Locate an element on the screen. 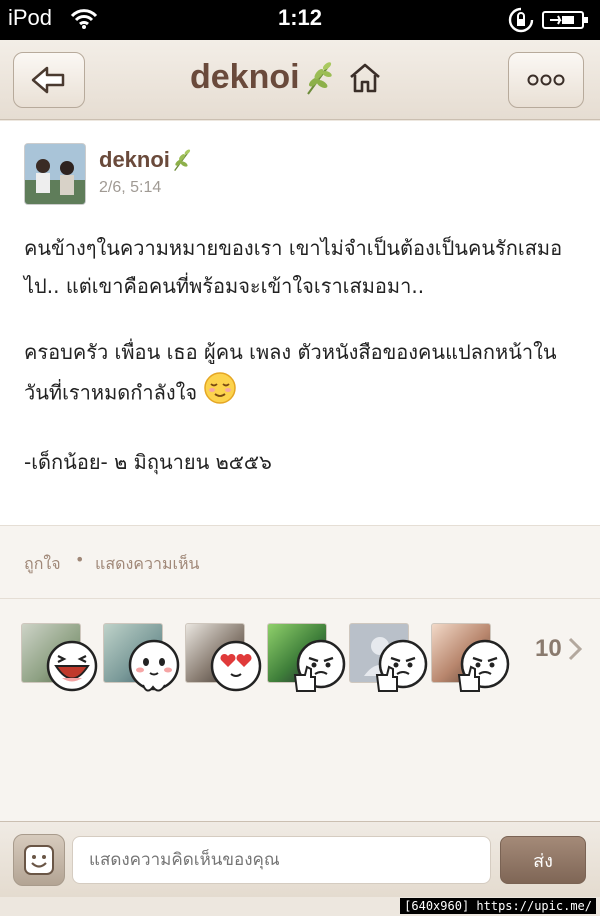 The width and height of the screenshot is (600, 916). reaction-count-link: 10 is located at coordinates (558, 649).